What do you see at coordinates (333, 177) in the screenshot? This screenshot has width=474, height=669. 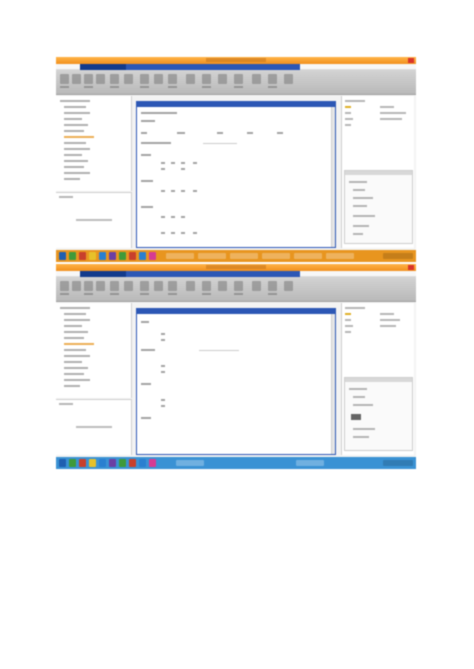 I see `vertical-scrollbar` at bounding box center [333, 177].